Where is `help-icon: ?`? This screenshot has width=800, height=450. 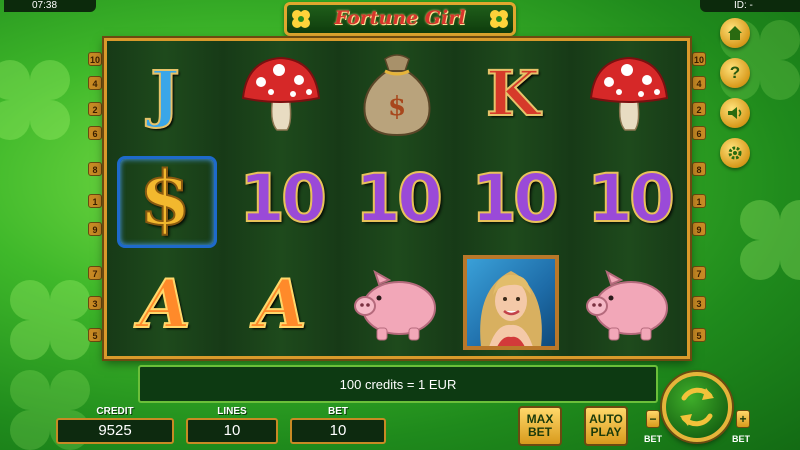
help-icon: ? is located at coordinates (735, 72).